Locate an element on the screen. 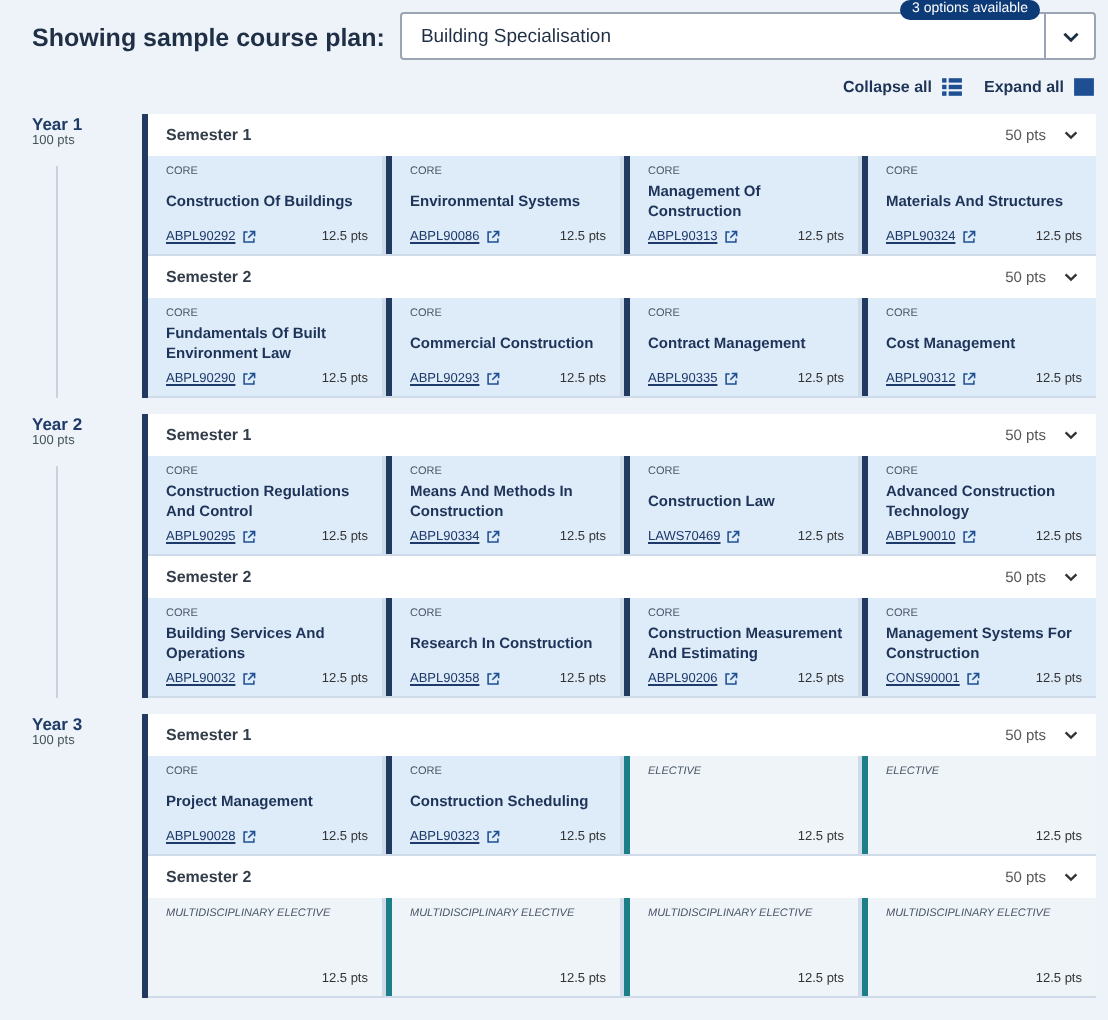 The width and height of the screenshot is (1108, 1020). plan-label: Showing sample course plan: is located at coordinates (208, 38).